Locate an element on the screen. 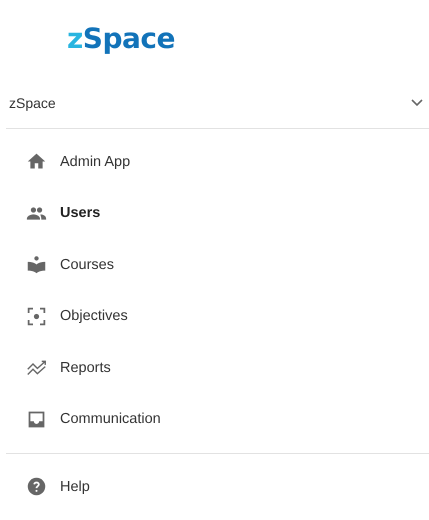 Image resolution: width=429 pixels, height=520 pixels. logo: zSpace is located at coordinates (121, 39).